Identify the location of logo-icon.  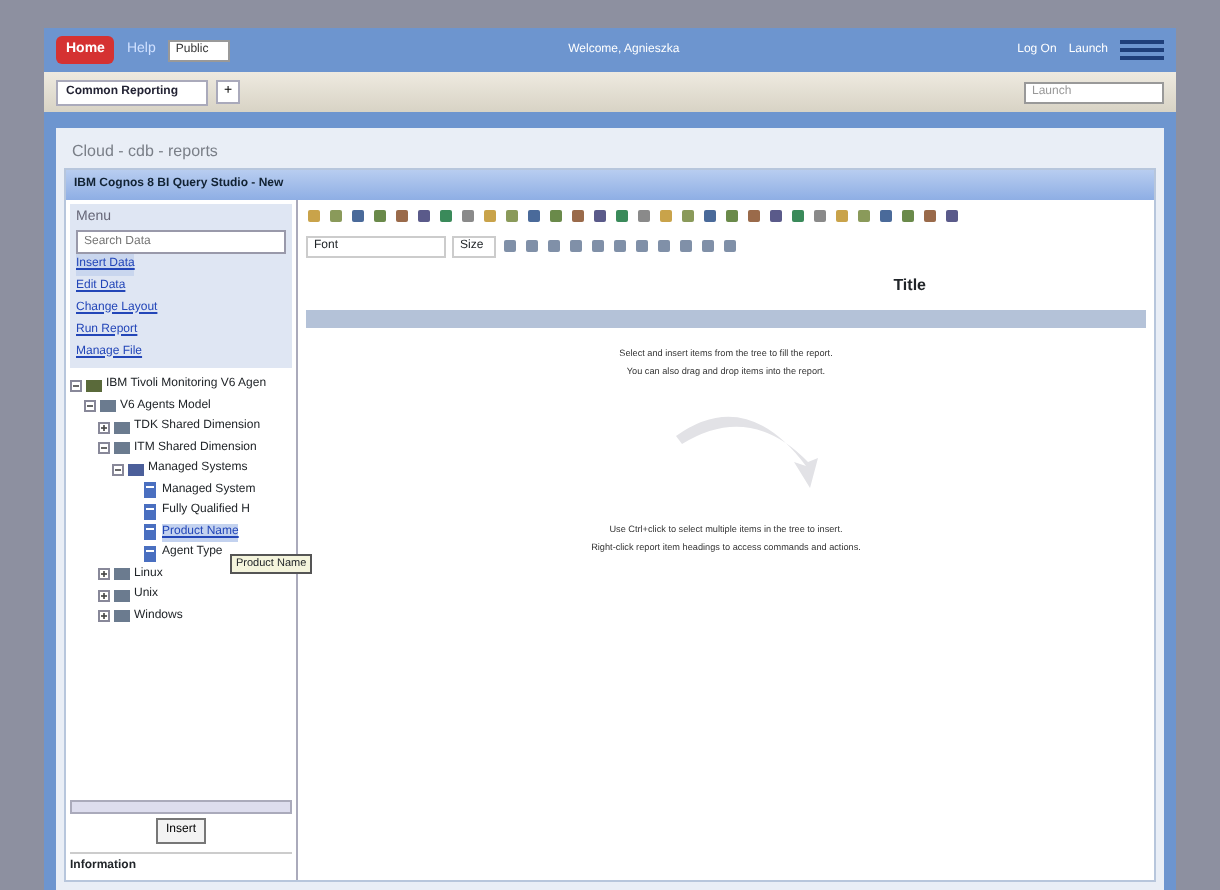
(1142, 50).